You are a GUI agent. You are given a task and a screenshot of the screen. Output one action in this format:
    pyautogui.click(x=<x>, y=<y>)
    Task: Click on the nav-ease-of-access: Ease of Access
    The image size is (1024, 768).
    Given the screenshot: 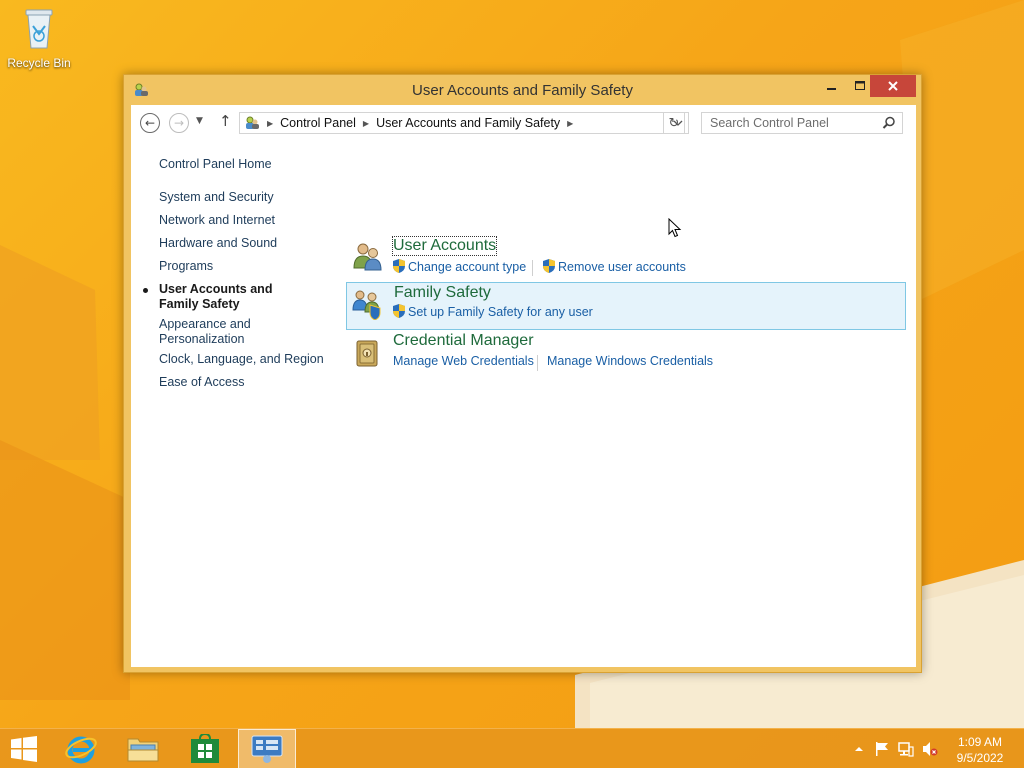 What is the action you would take?
    pyautogui.click(x=244, y=382)
    